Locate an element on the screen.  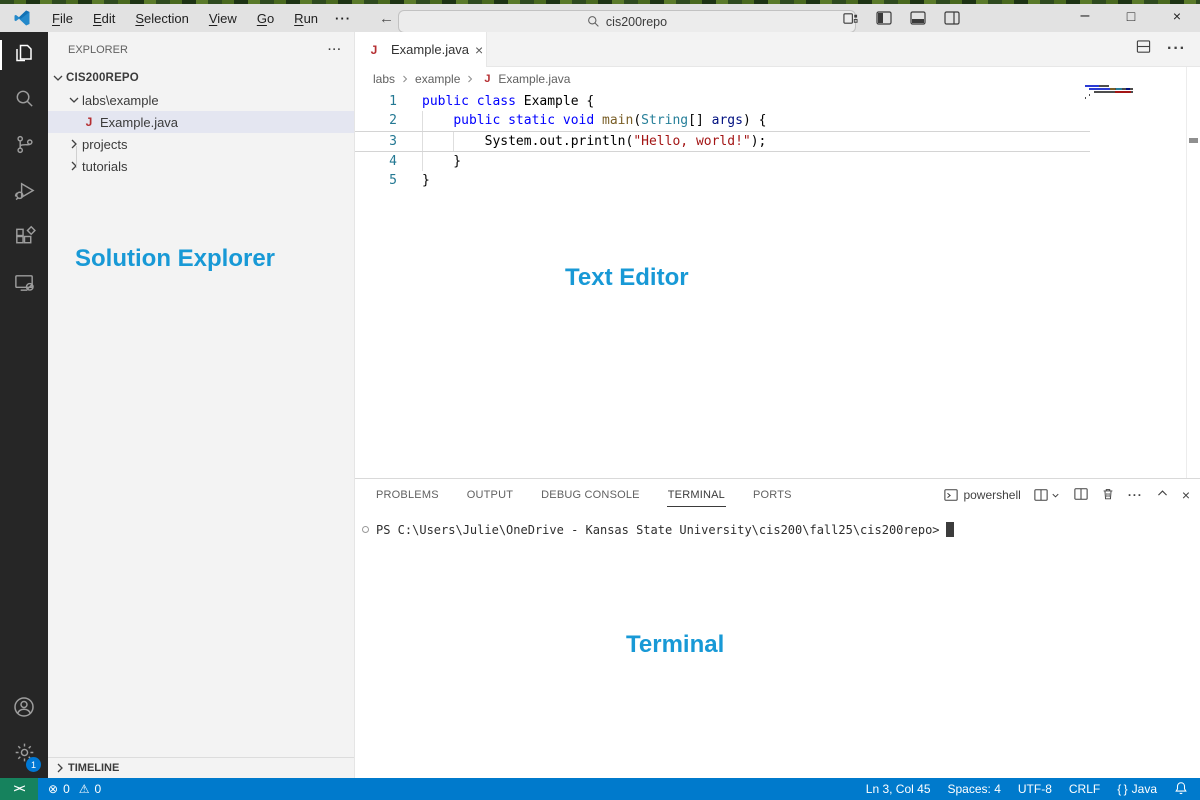
panel-tab-ports: PORTS is located at coordinates (772, 495).